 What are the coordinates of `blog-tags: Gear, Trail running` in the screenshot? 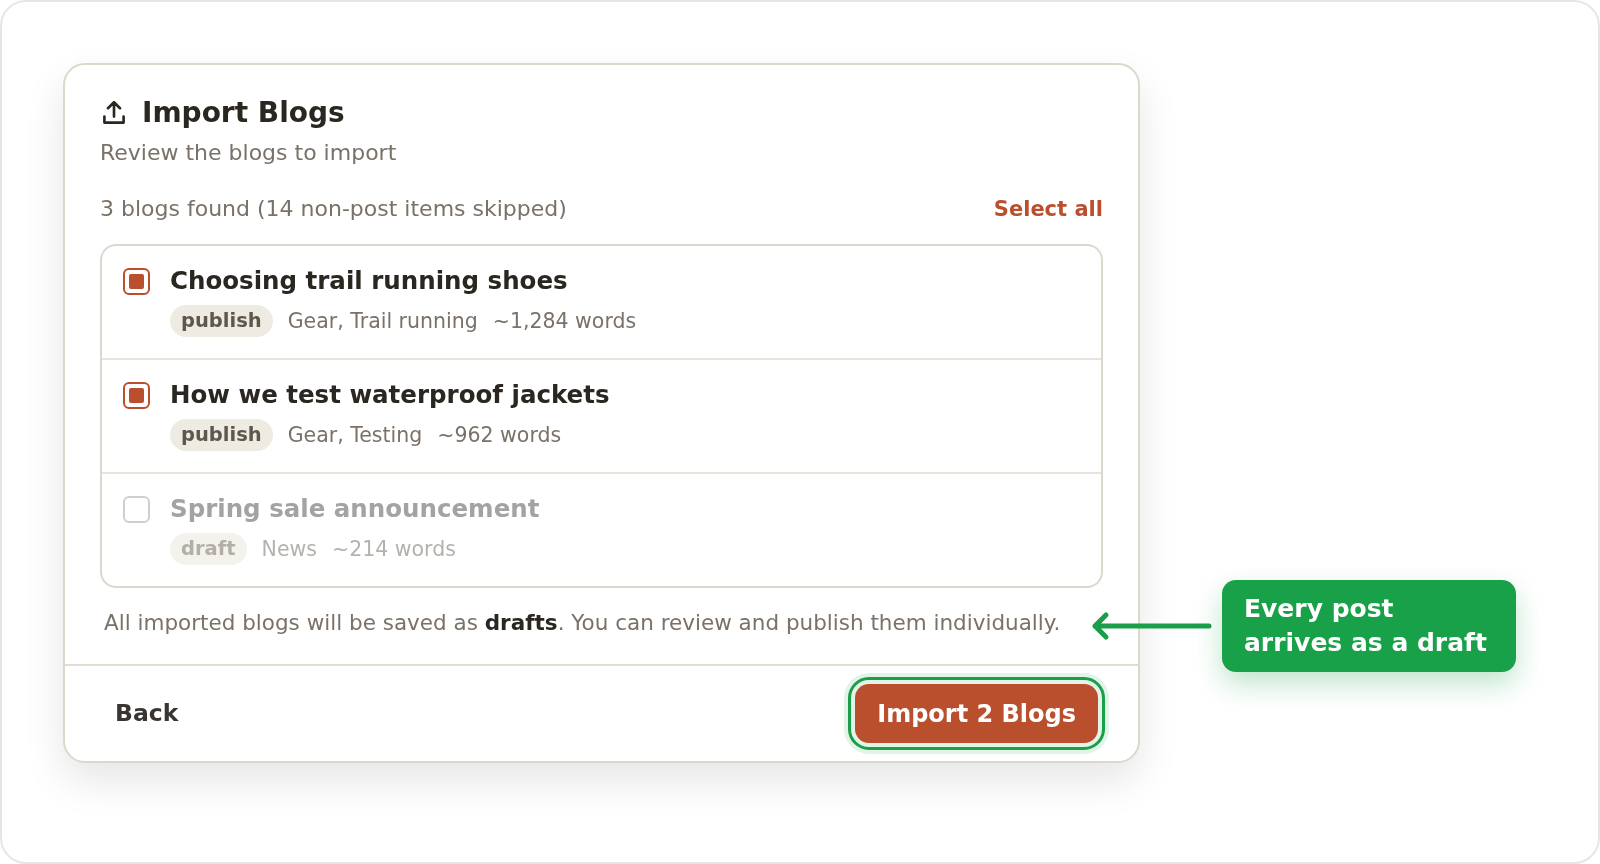 It's located at (382, 321).